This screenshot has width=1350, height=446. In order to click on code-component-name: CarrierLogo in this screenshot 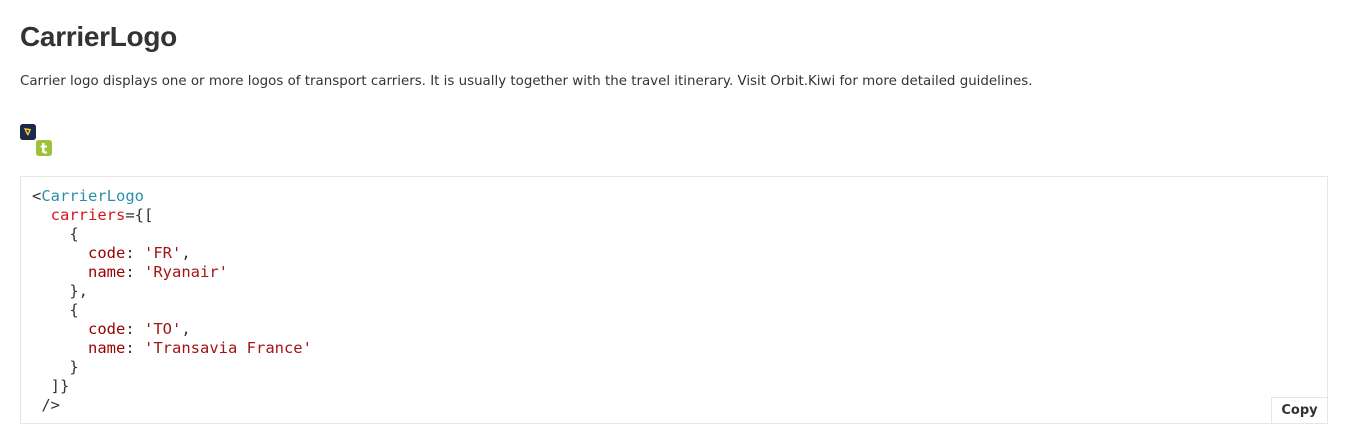, I will do `click(92, 196)`.